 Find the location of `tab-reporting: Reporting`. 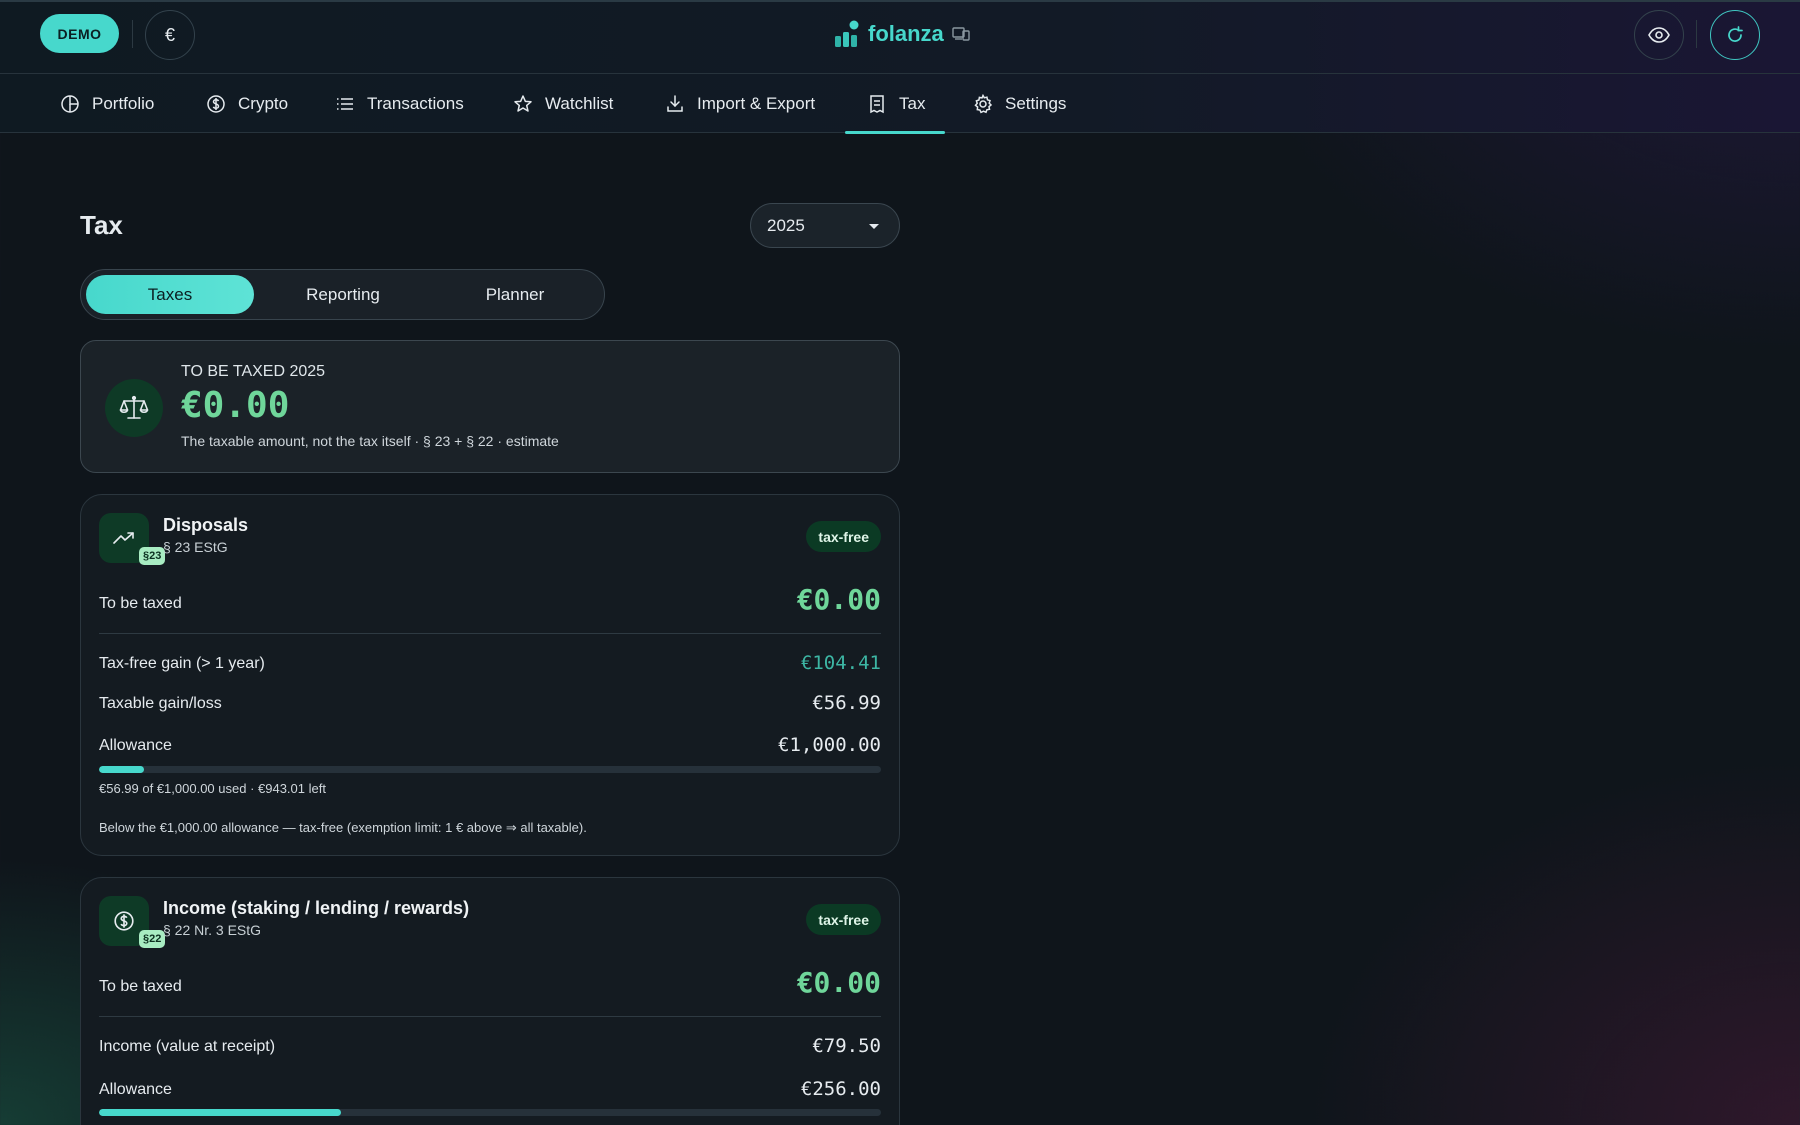

tab-reporting: Reporting is located at coordinates (343, 294).